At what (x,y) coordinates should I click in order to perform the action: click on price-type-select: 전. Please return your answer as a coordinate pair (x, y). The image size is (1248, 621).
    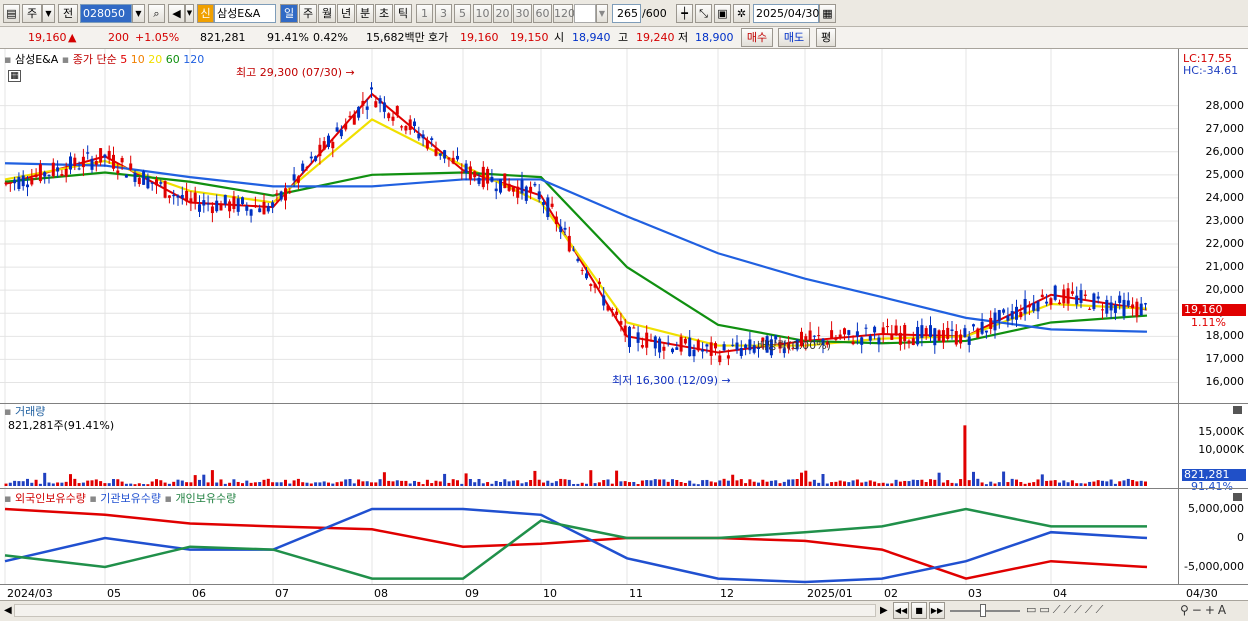
    Looking at the image, I should click on (68, 13).